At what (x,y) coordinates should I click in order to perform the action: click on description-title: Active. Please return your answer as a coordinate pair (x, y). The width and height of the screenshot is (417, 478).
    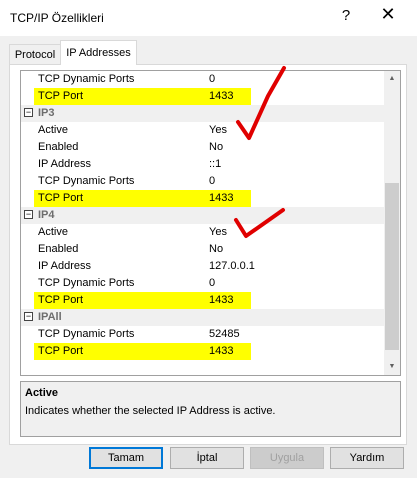
    Looking at the image, I should click on (42, 393).